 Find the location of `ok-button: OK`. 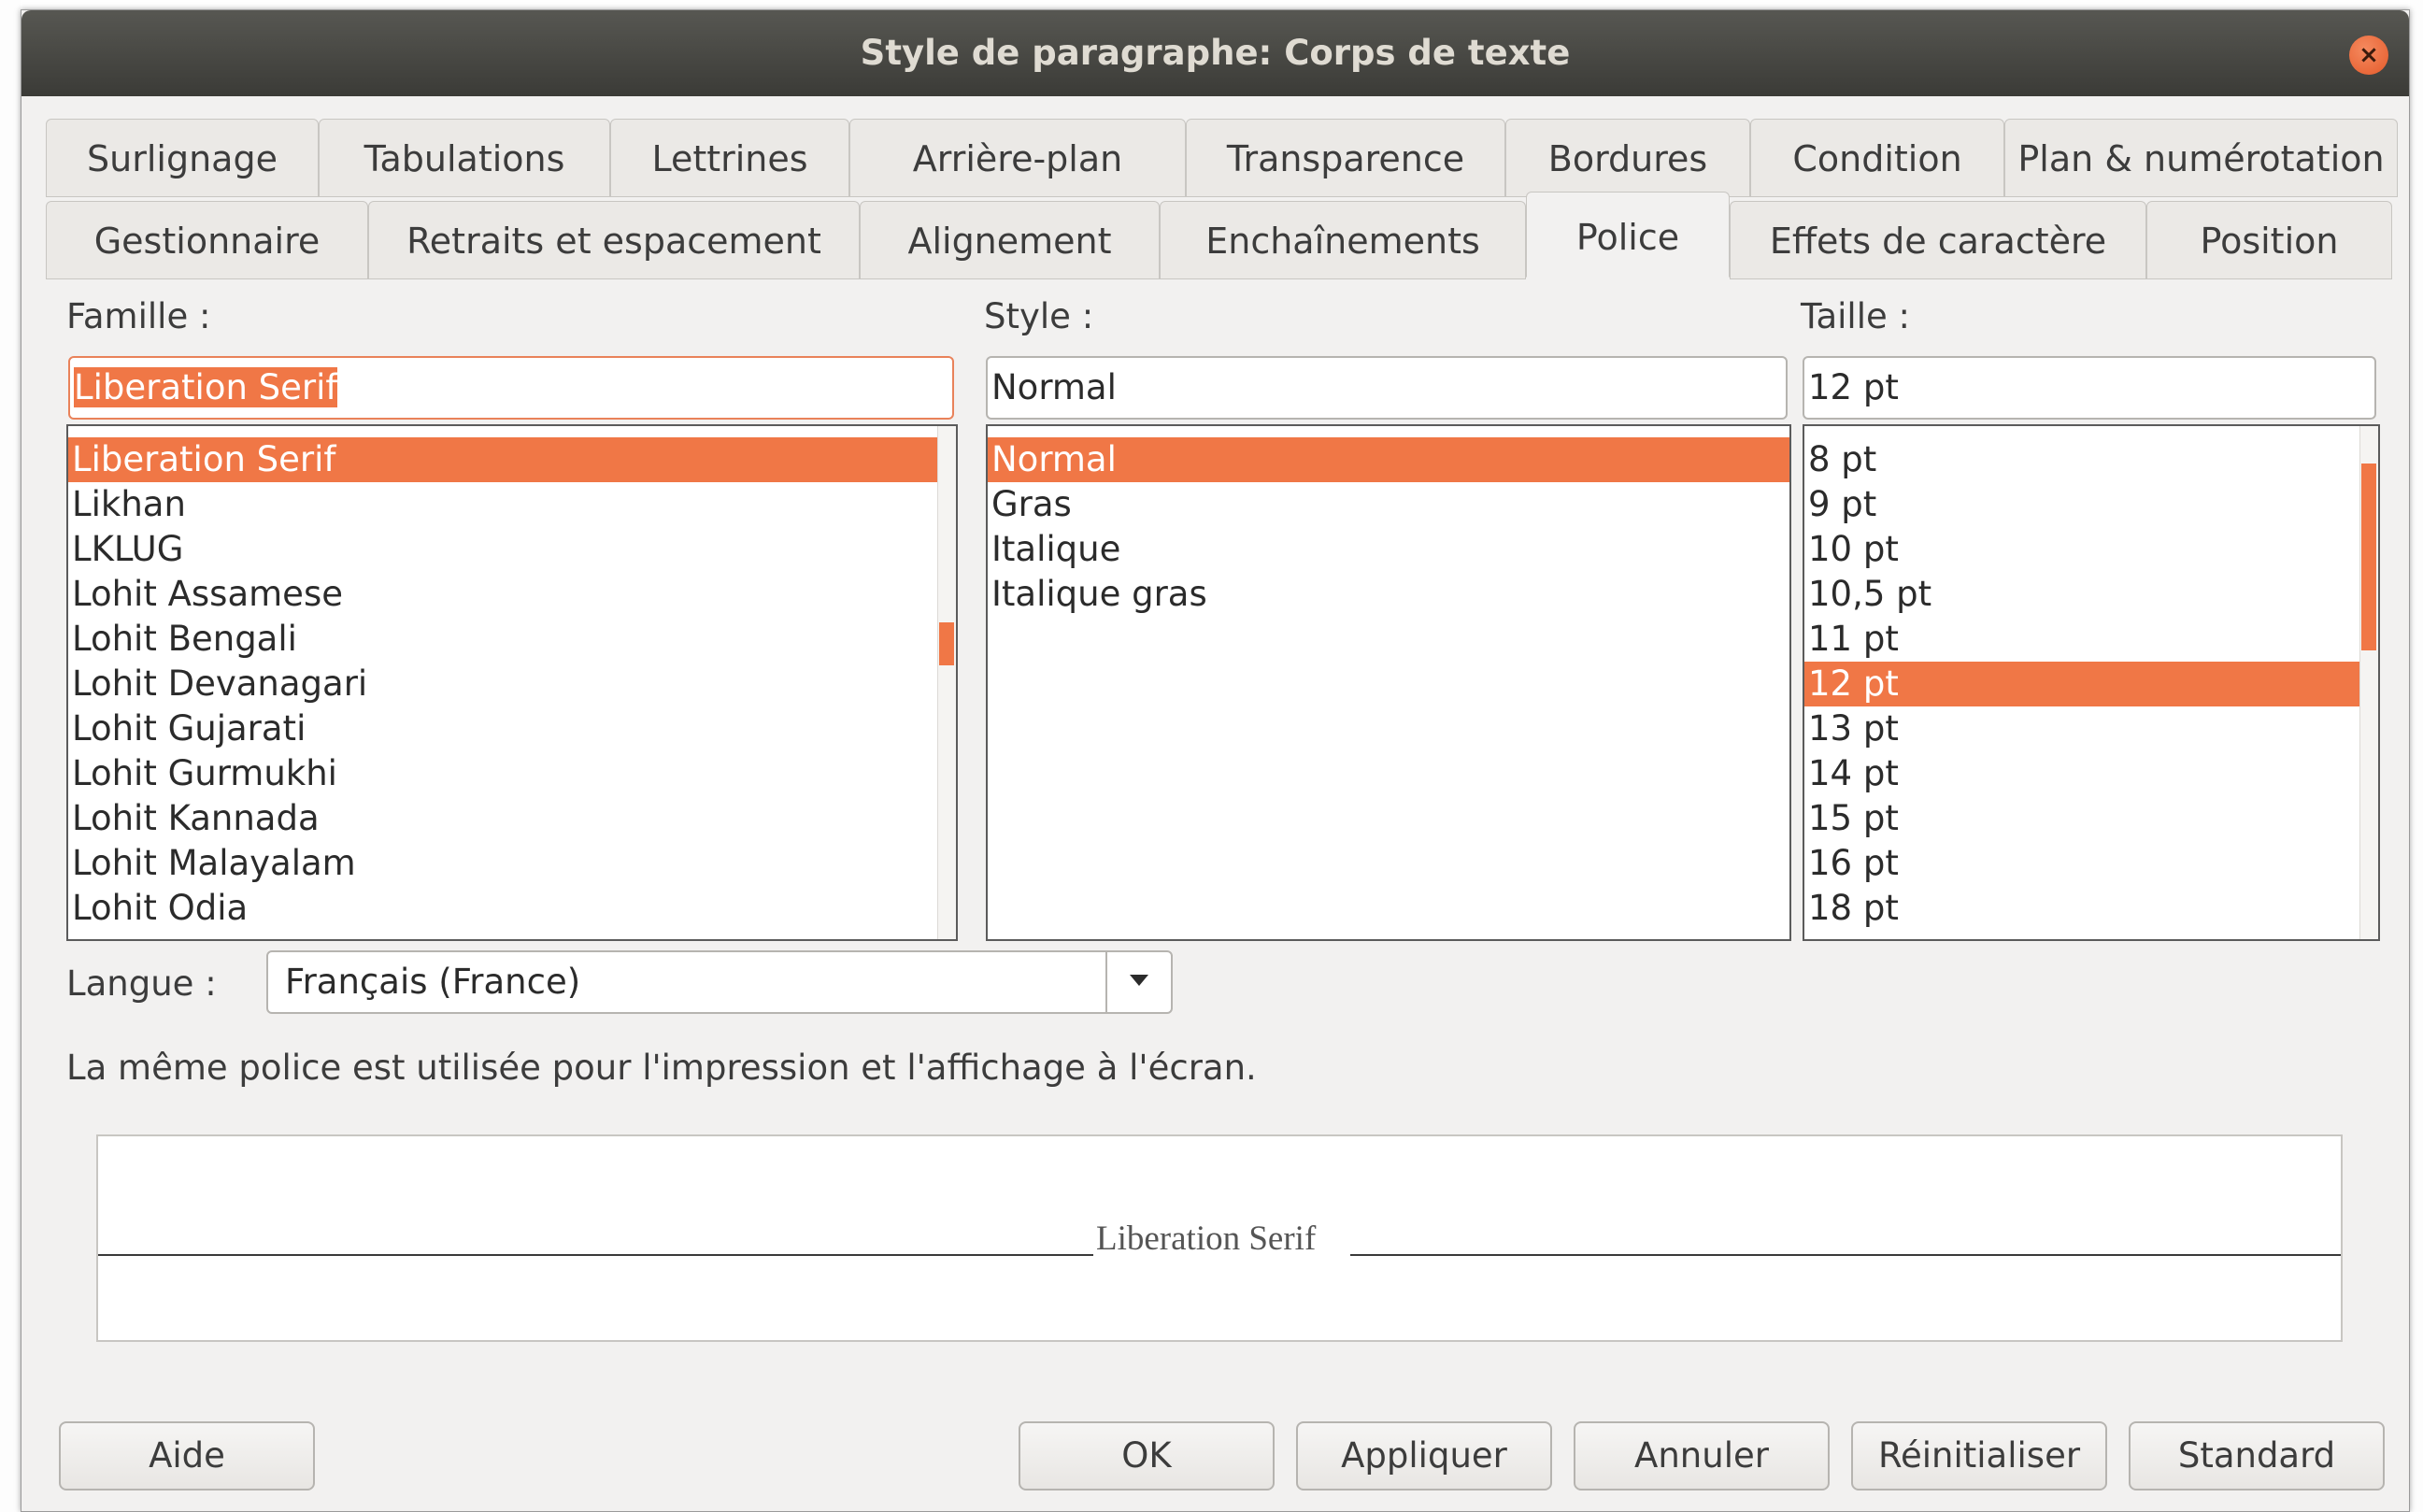

ok-button: OK is located at coordinates (1147, 1456).